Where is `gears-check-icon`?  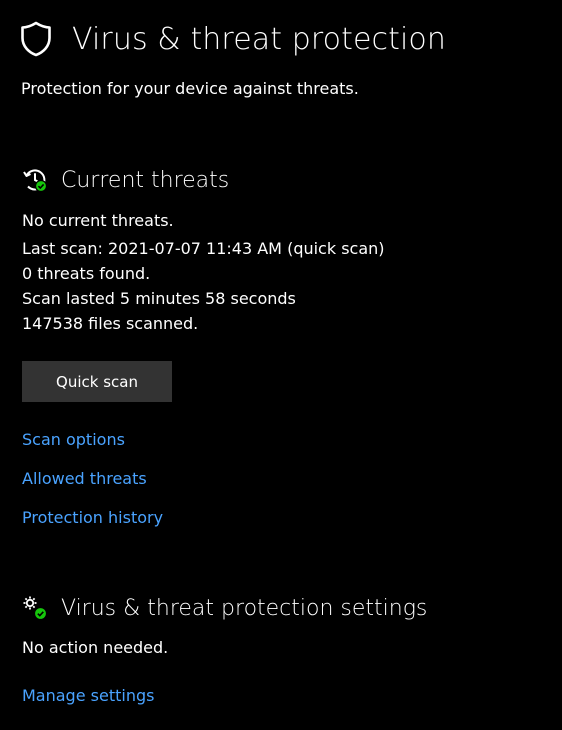 gears-check-icon is located at coordinates (35, 608).